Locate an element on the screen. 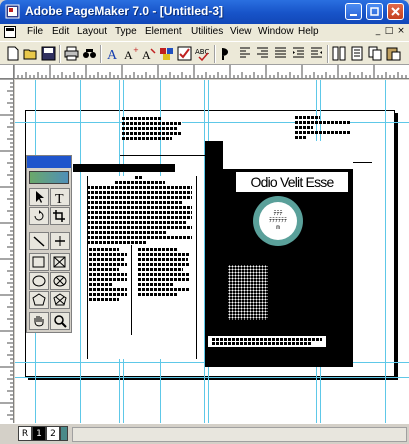 Image resolution: width=409 pixels, height=444 pixels. hand-tool-icon is located at coordinates (39, 321).